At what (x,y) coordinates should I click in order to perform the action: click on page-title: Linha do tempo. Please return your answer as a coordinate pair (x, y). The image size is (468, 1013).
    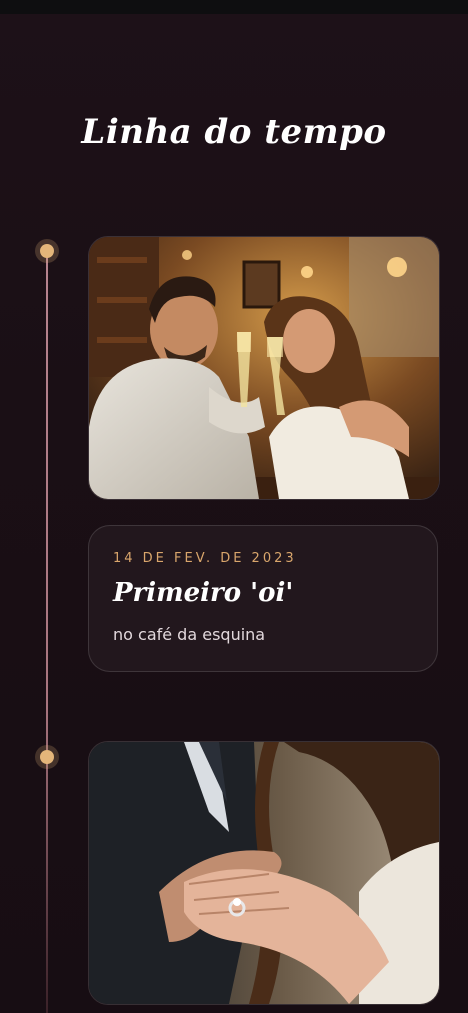
    Looking at the image, I should click on (234, 132).